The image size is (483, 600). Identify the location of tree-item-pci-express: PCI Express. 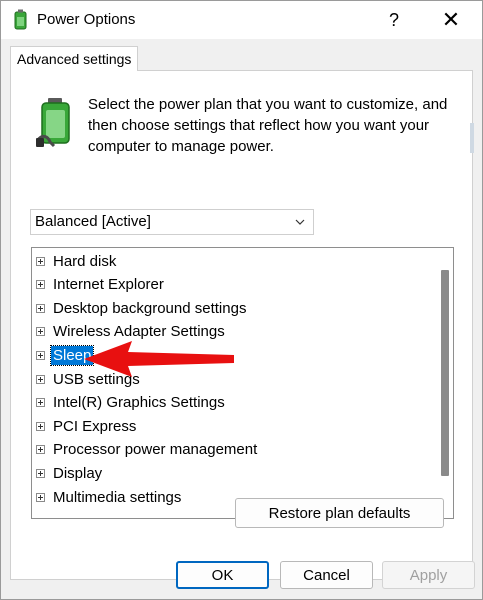
(87, 426).